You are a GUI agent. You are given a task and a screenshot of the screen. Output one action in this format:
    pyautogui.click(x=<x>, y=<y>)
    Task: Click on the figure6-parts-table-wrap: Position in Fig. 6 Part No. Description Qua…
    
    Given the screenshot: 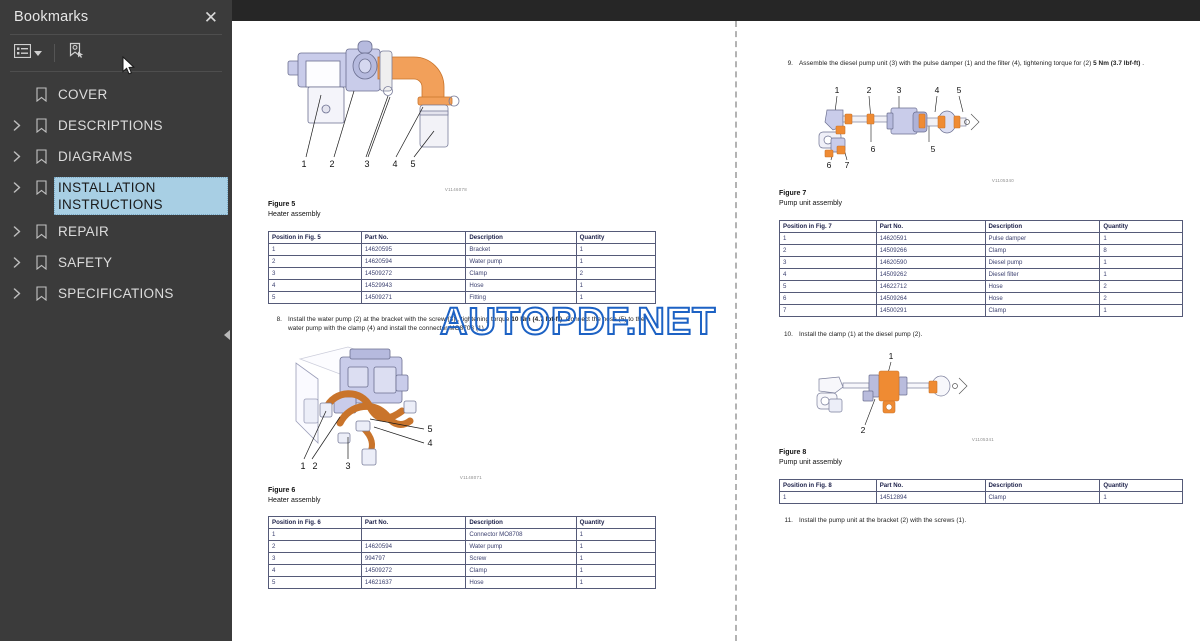 What is the action you would take?
    pyautogui.click(x=462, y=552)
    